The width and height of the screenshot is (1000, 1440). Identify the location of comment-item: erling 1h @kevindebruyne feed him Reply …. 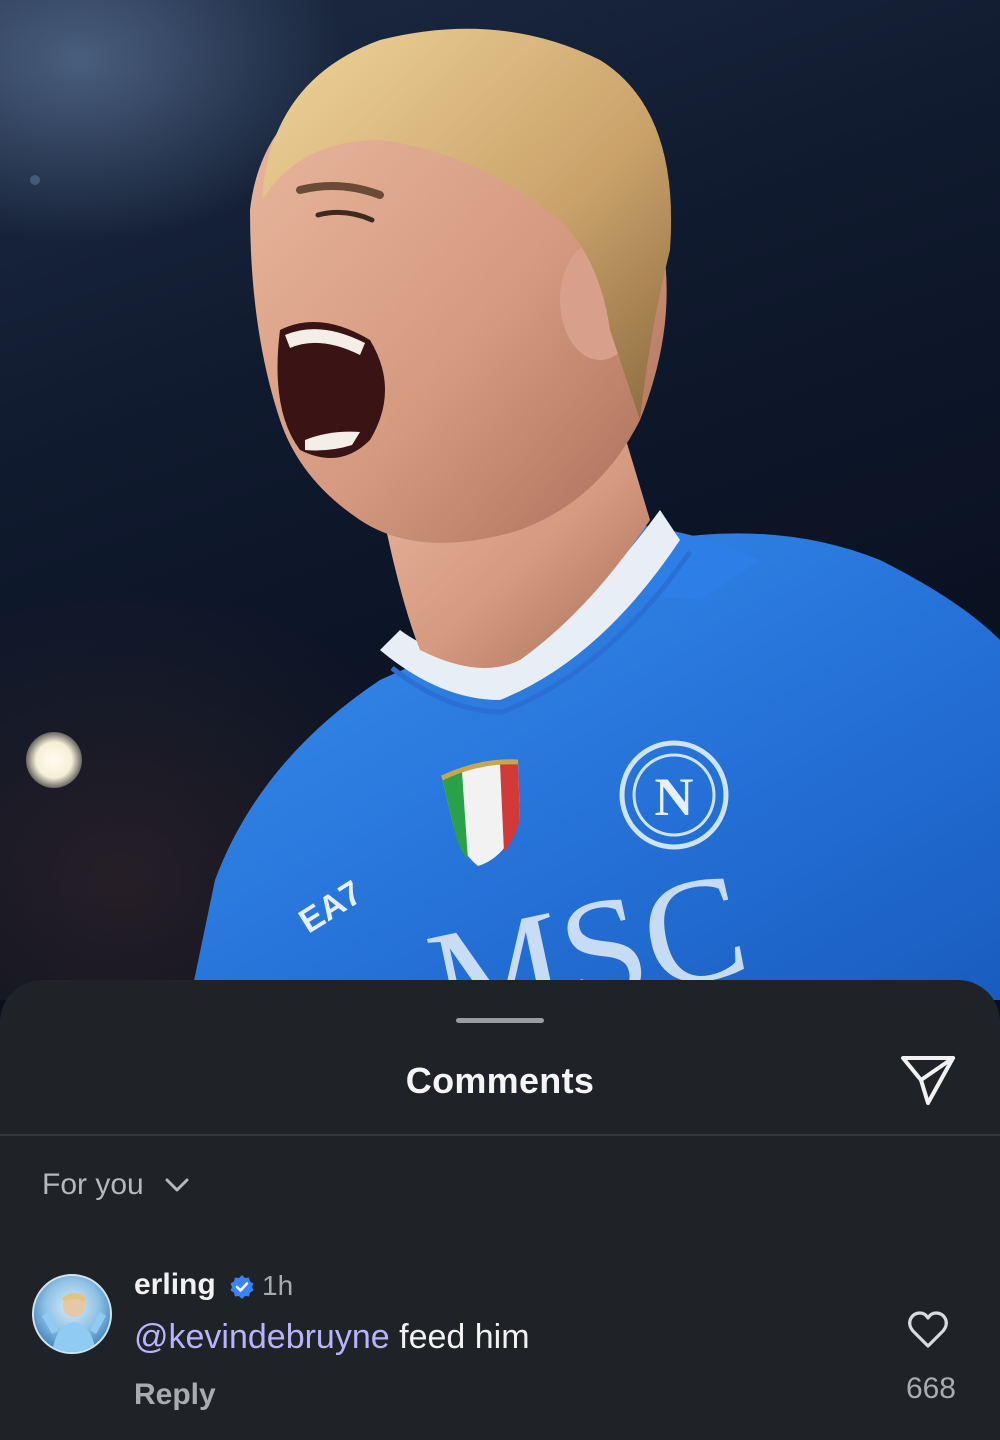
(500, 1348).